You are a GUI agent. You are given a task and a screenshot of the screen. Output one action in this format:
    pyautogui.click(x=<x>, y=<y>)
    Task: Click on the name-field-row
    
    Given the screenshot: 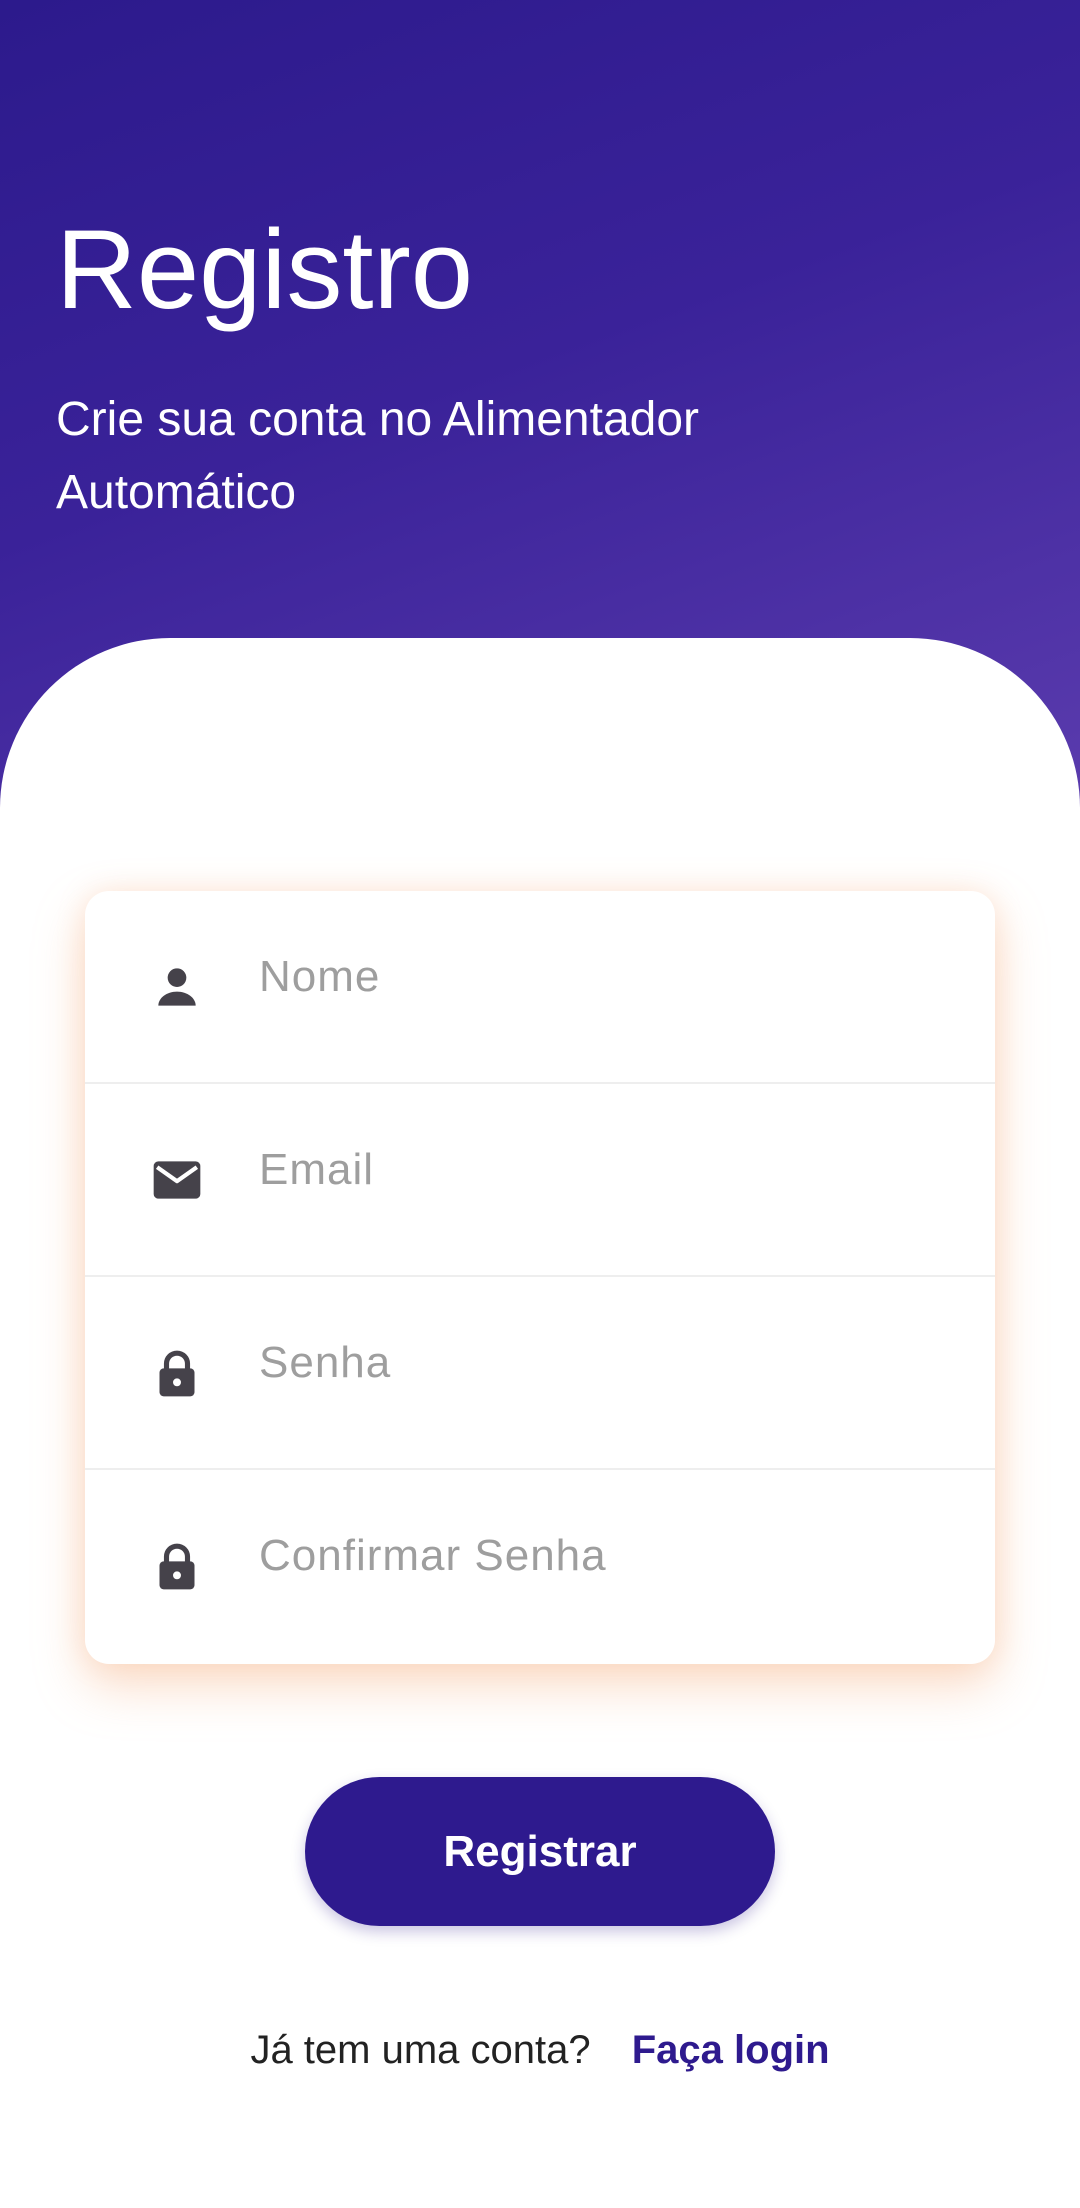 What is the action you would take?
    pyautogui.click(x=540, y=987)
    